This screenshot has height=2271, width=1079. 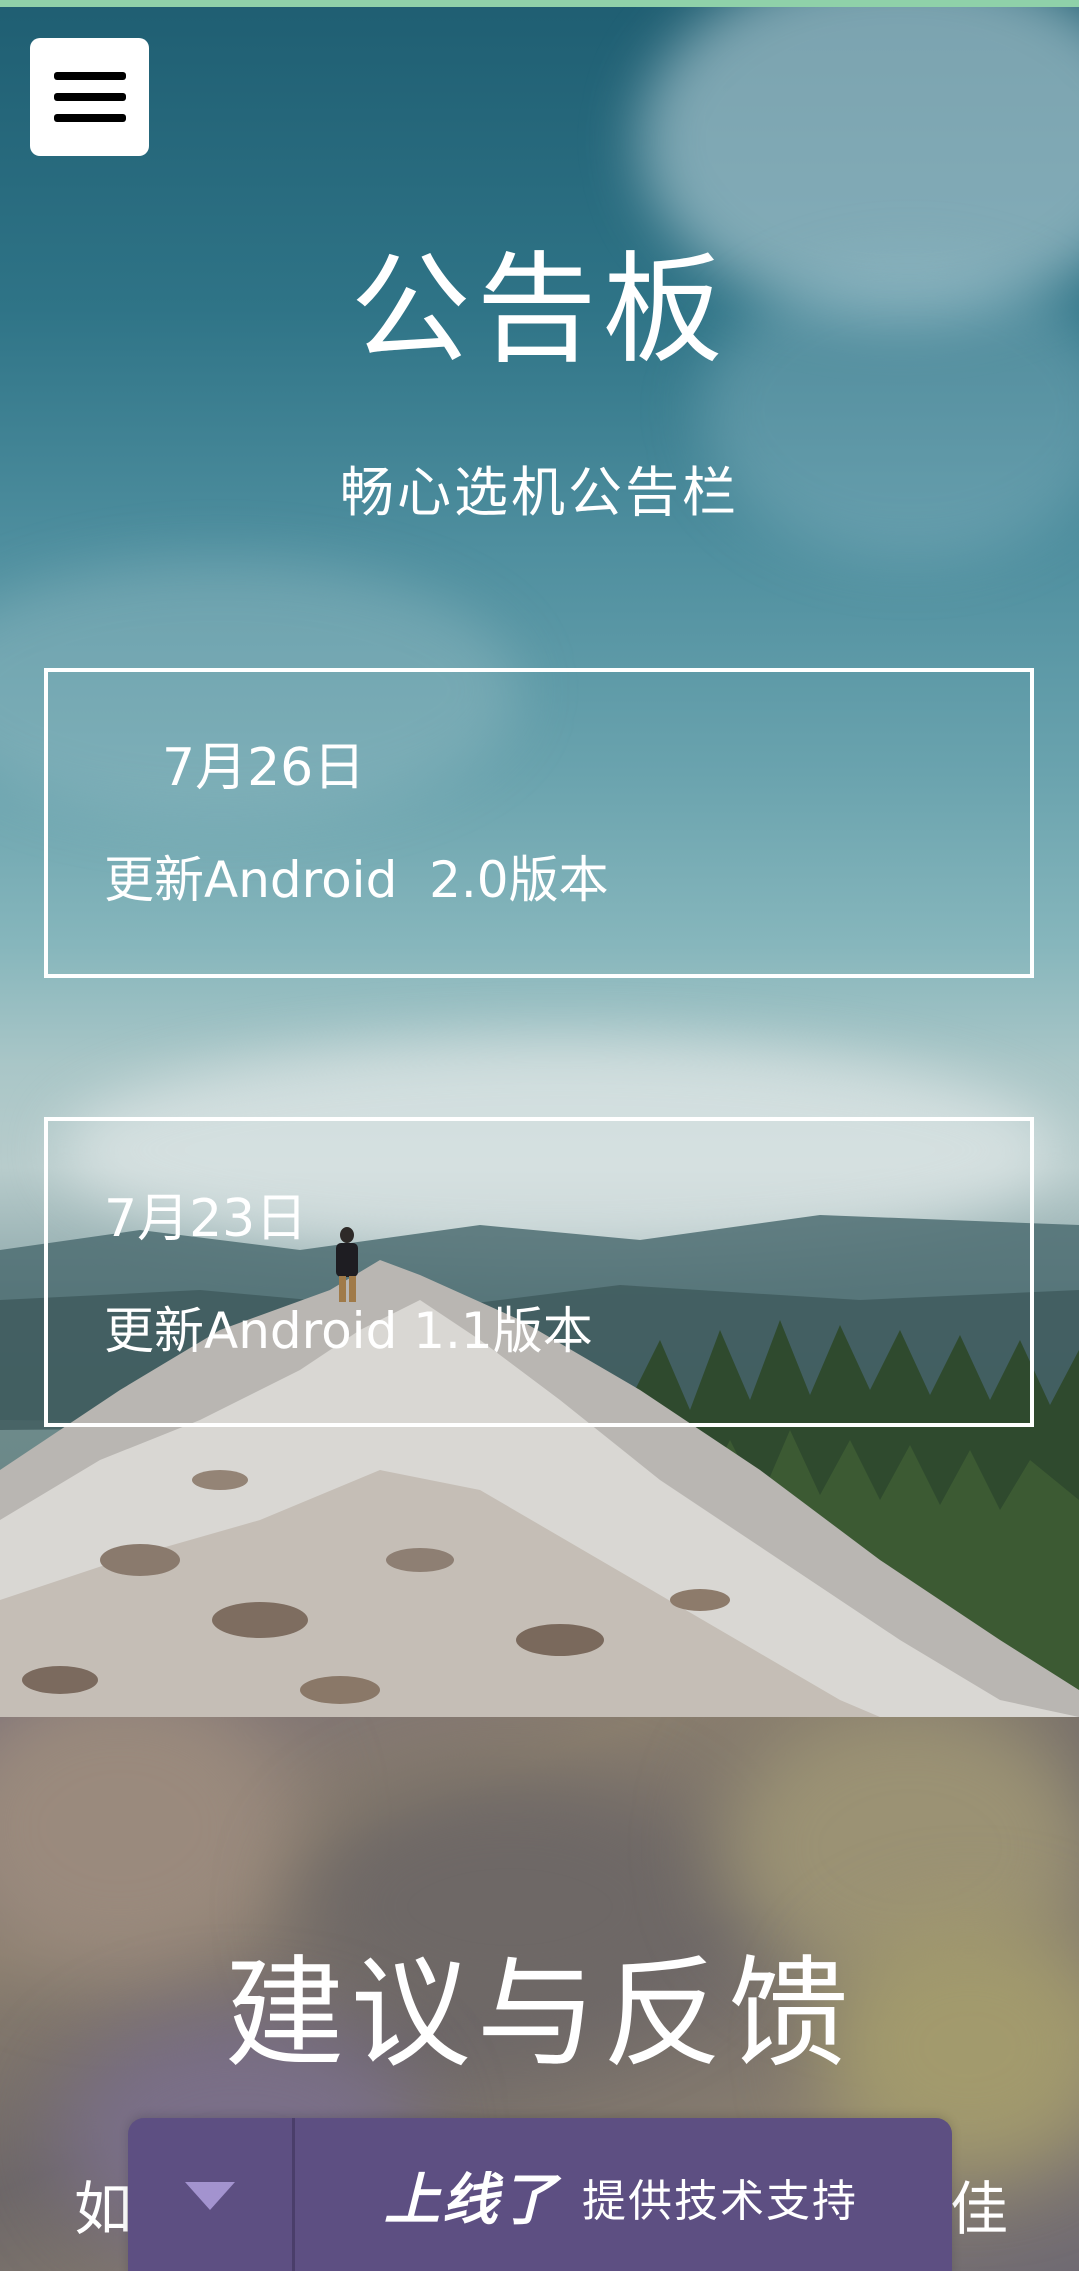 What do you see at coordinates (293, 2194) in the screenshot?
I see `banner-divider` at bounding box center [293, 2194].